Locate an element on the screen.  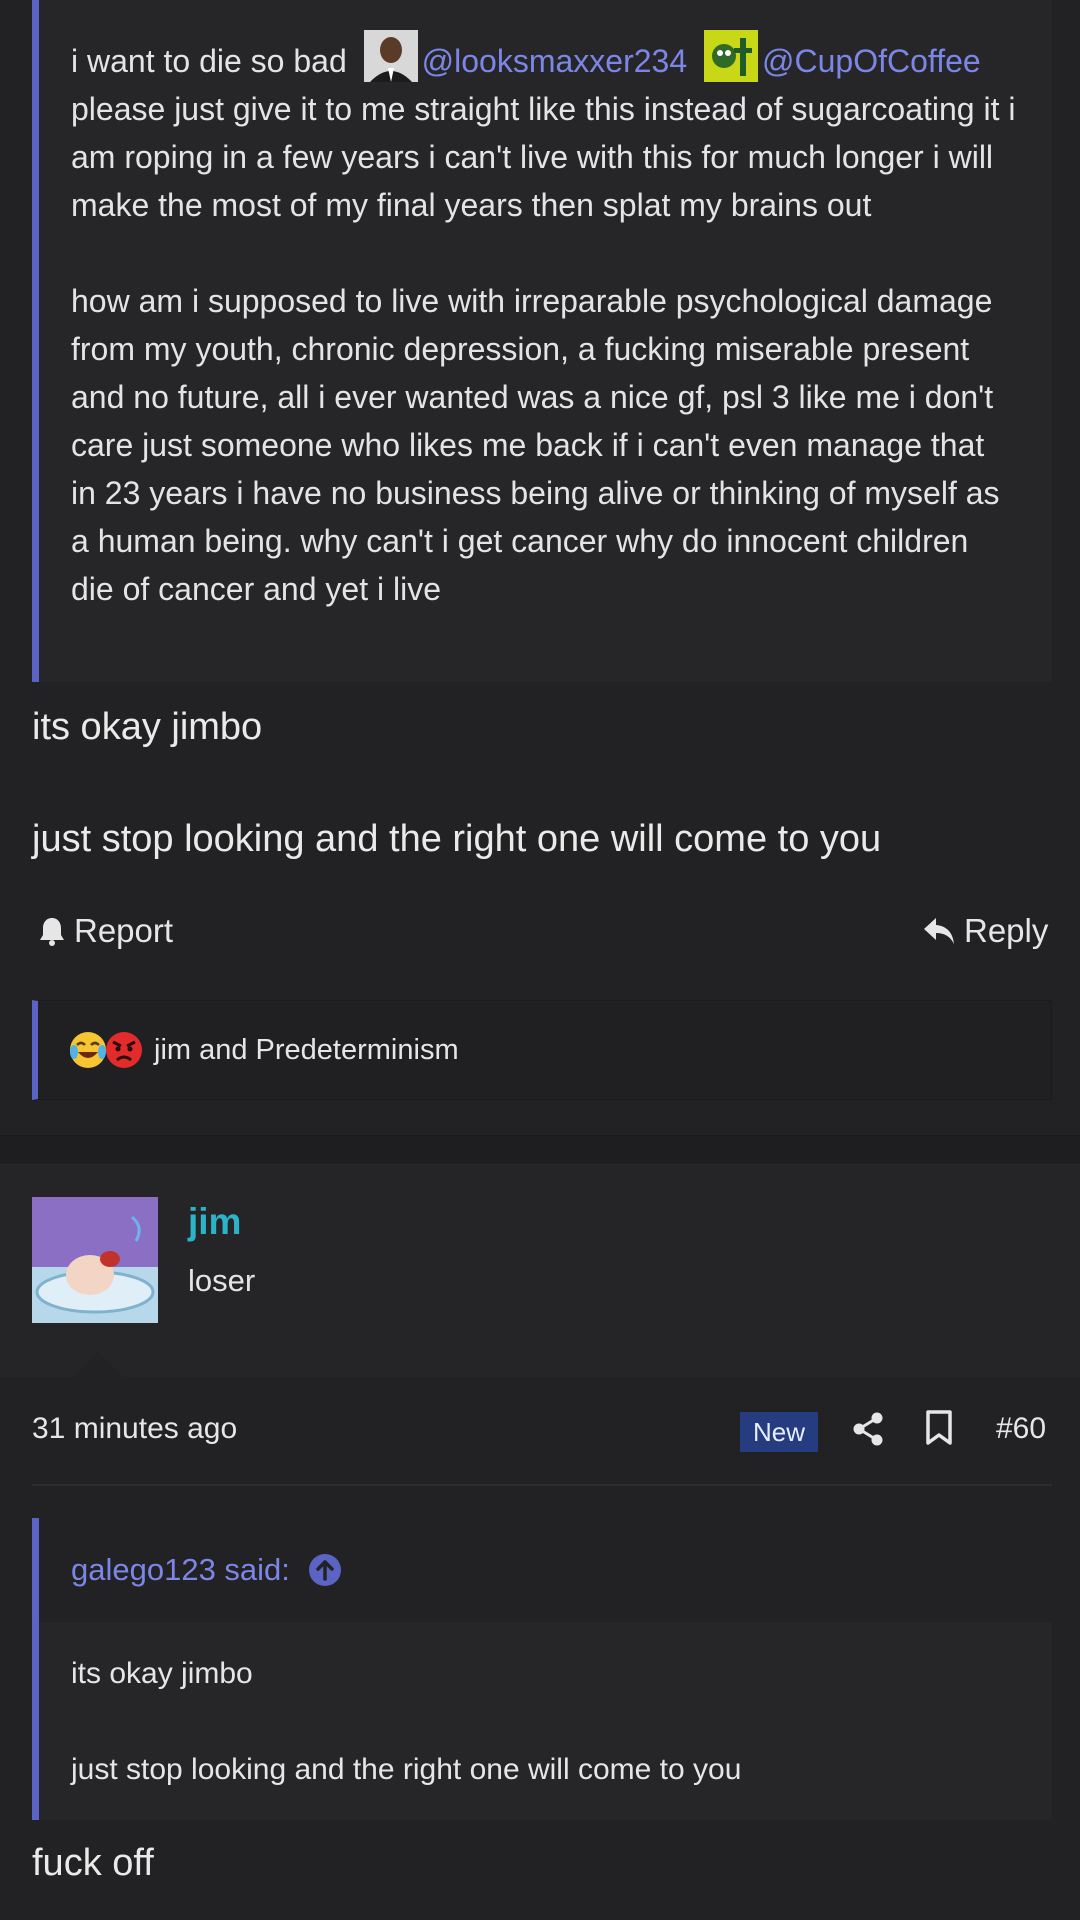
bookmark-icon is located at coordinates (939, 1428).